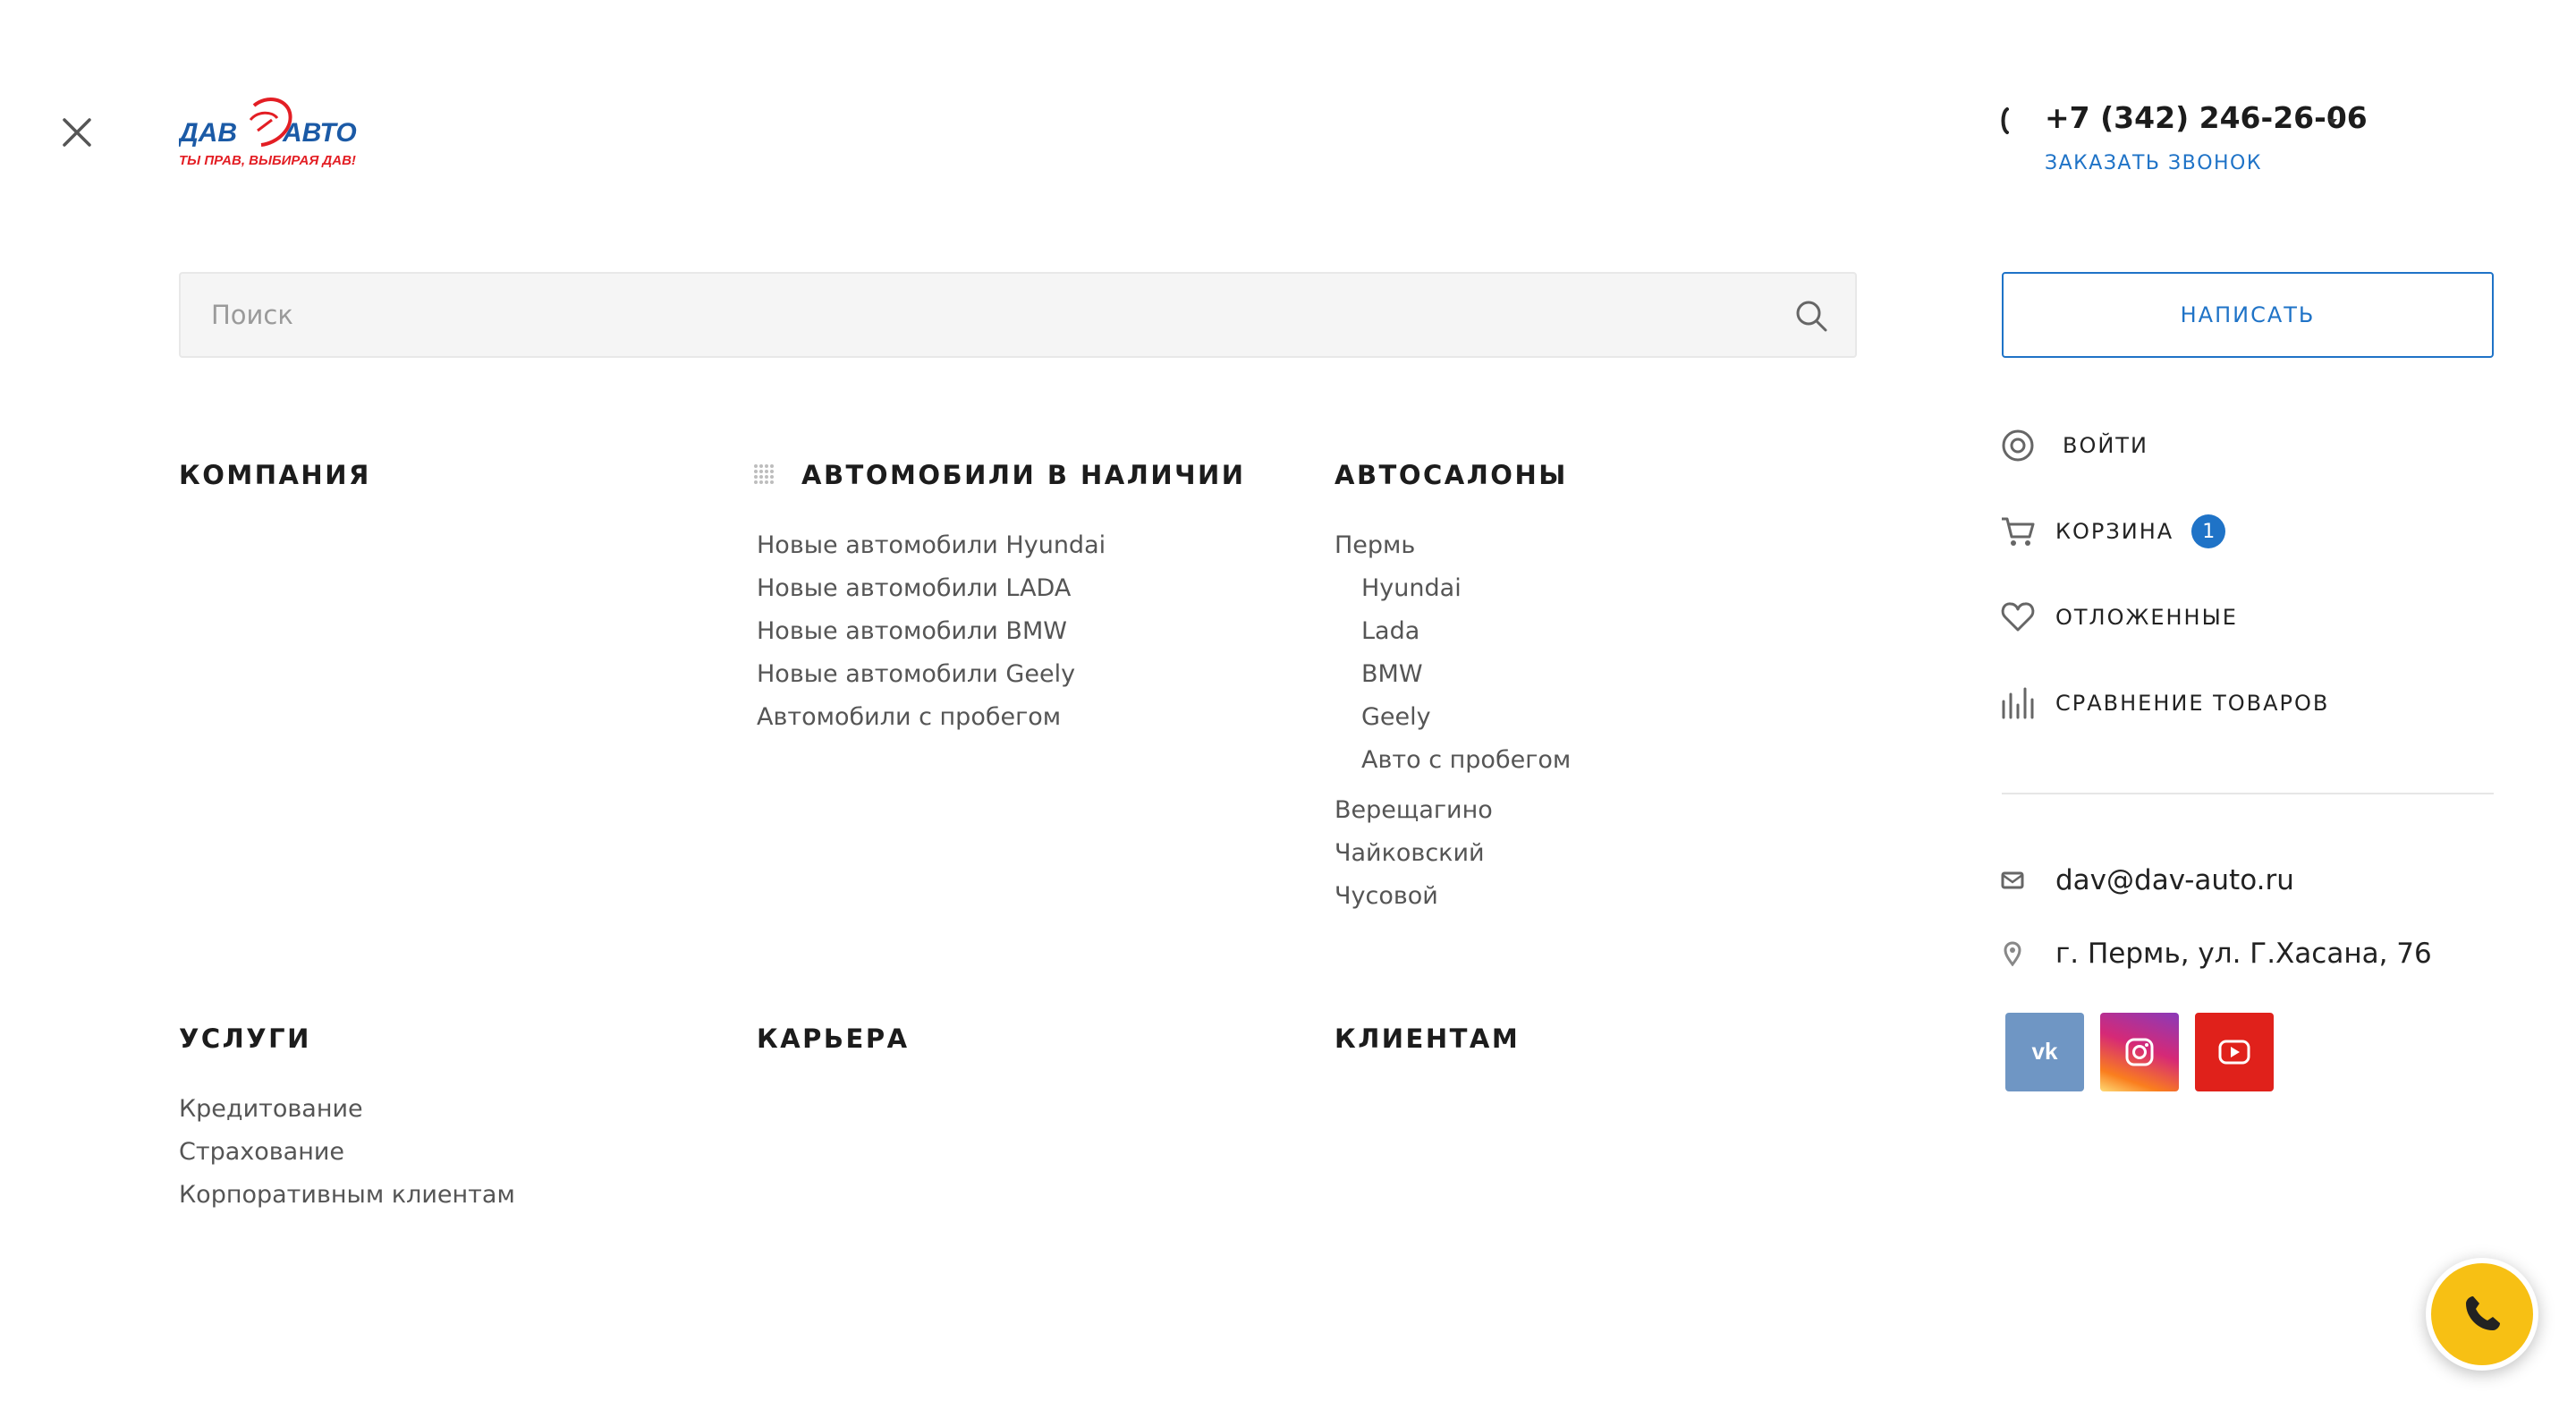  What do you see at coordinates (2018, 445) in the screenshot?
I see `user-icon` at bounding box center [2018, 445].